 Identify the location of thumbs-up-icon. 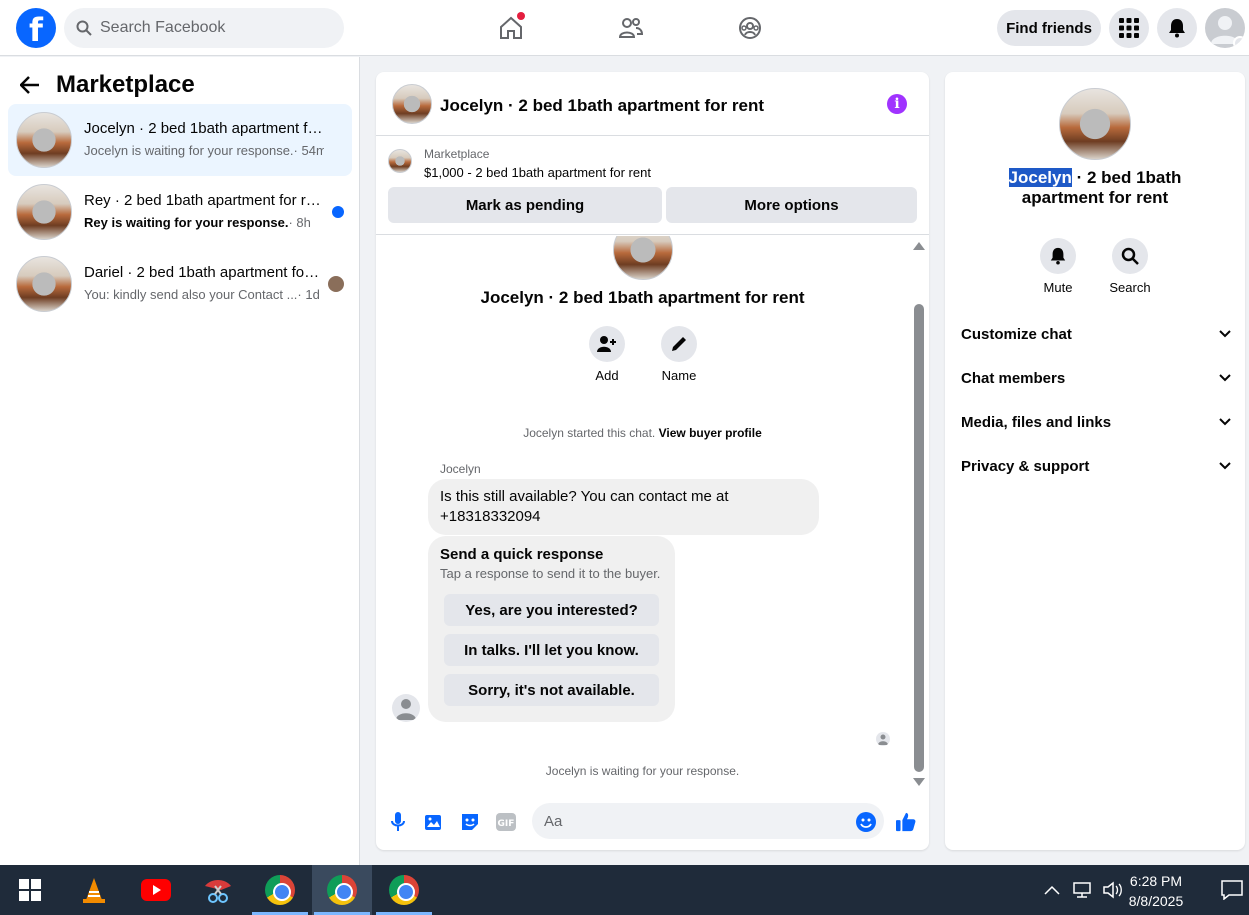
(906, 822).